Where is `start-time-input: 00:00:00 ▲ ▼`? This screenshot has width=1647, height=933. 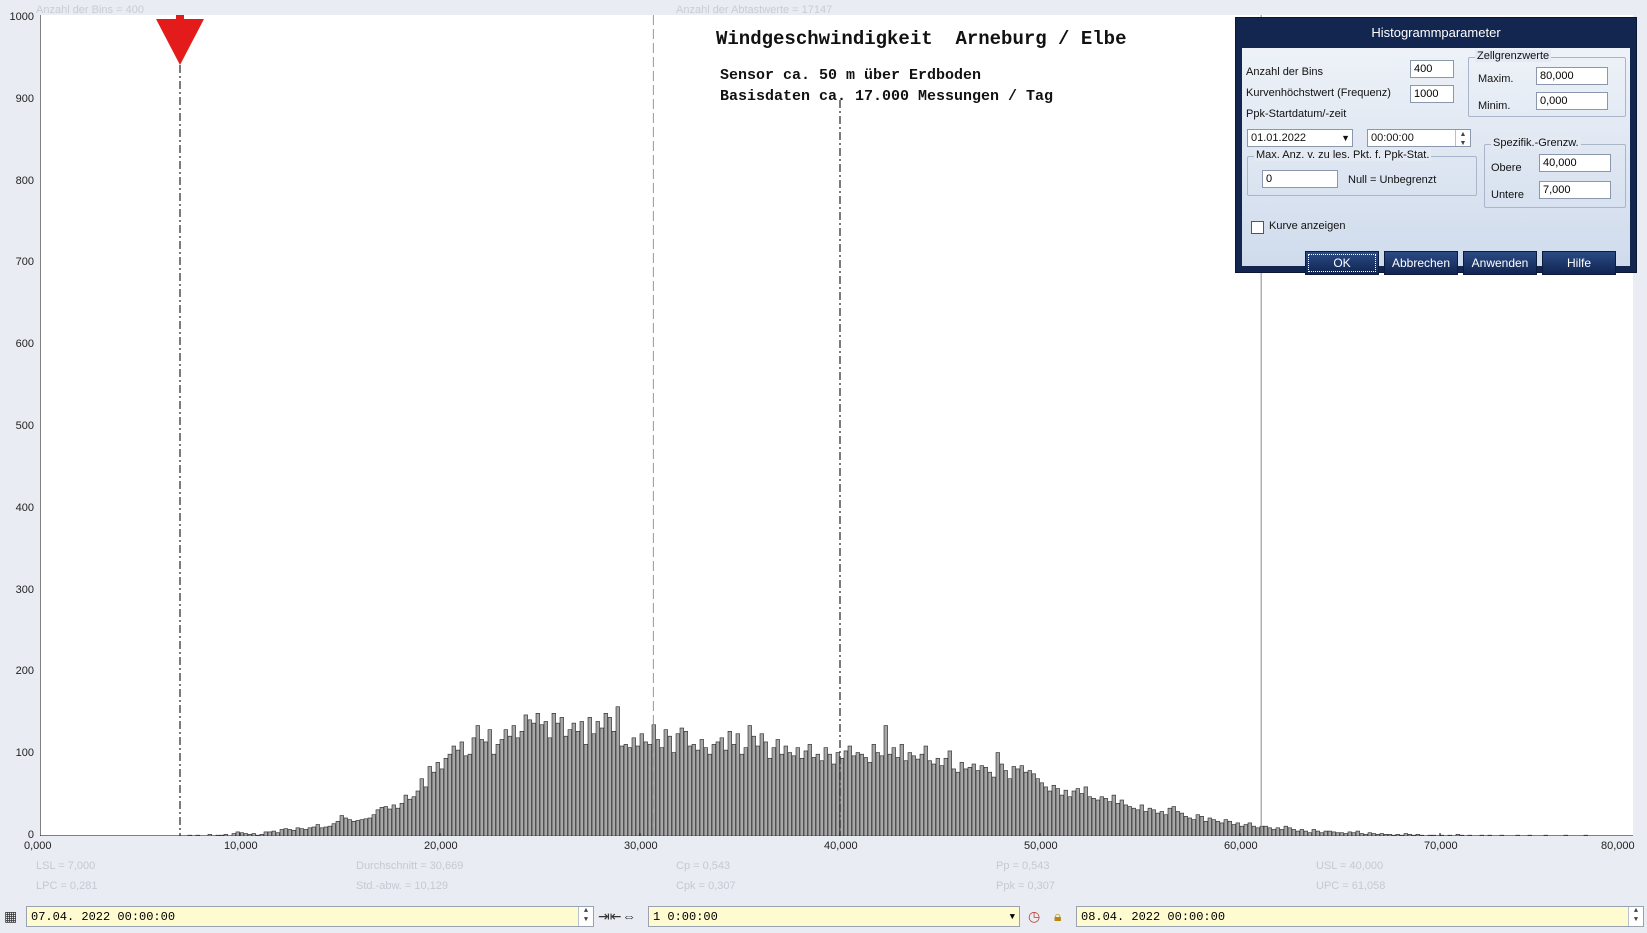 start-time-input: 00:00:00 ▲ ▼ is located at coordinates (1419, 138).